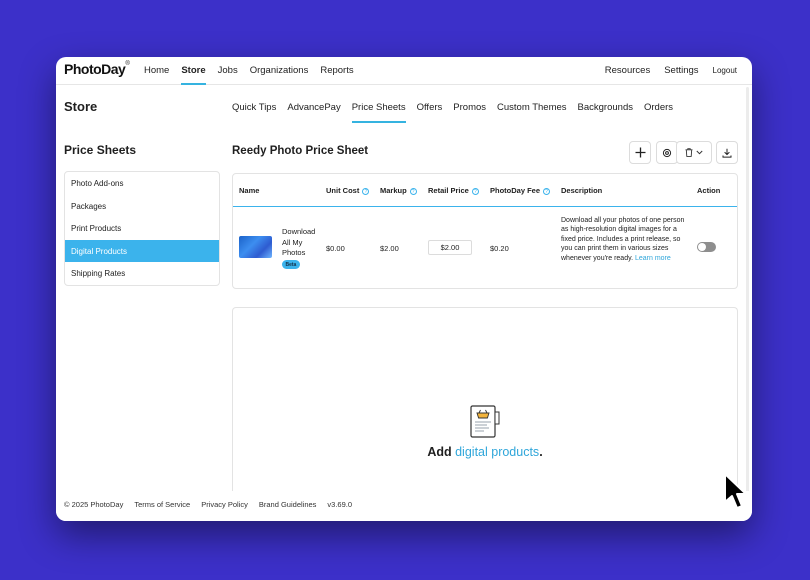 The width and height of the screenshot is (810, 580). Describe the element at coordinates (142, 251) in the screenshot. I see `sidebar-item-digital-products: Digital Products` at that location.